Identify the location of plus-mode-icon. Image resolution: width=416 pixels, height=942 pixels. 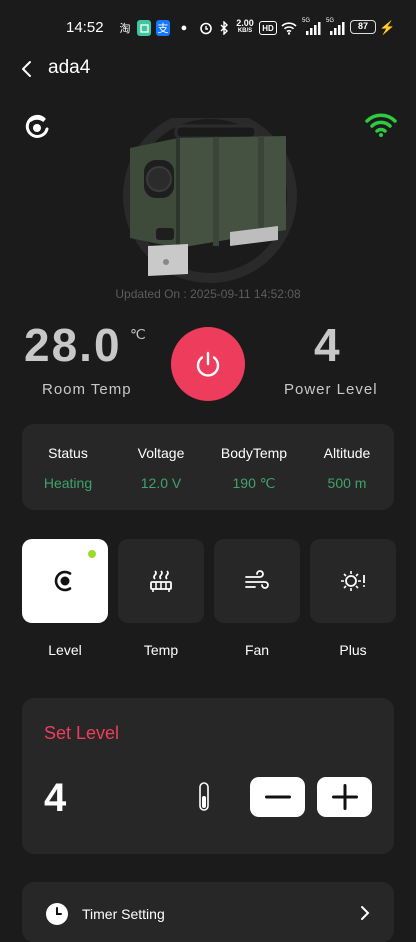
(353, 581).